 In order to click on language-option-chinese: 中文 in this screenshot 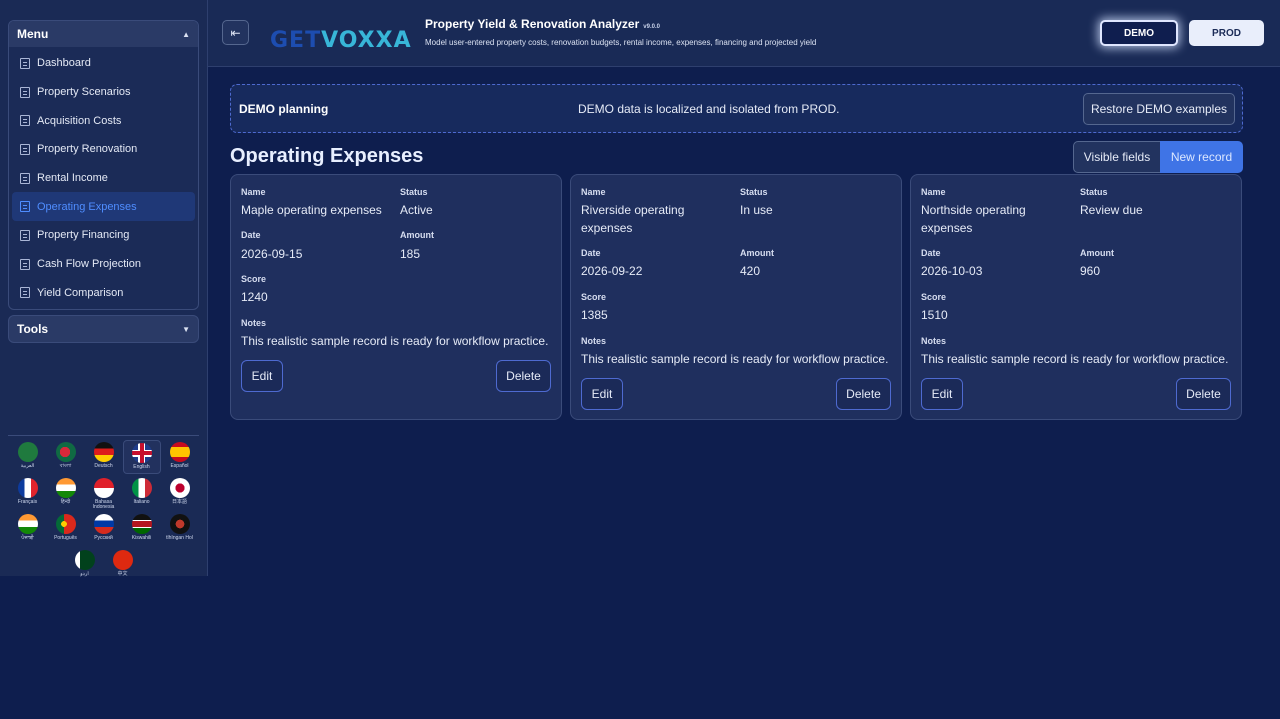, I will do `click(123, 565)`.